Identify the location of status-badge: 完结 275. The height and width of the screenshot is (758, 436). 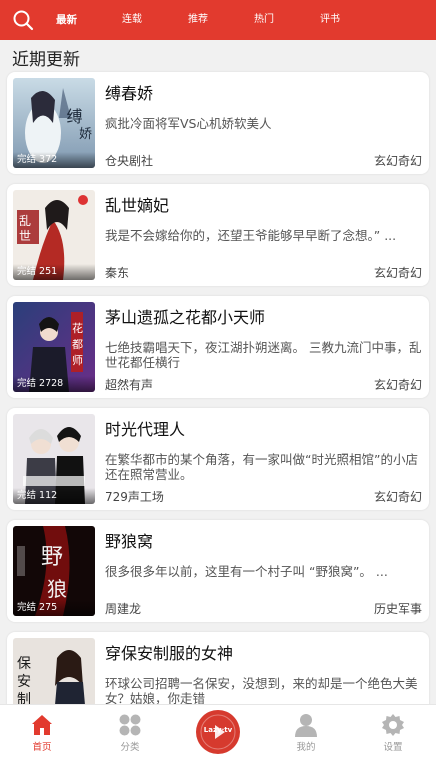
(54, 608).